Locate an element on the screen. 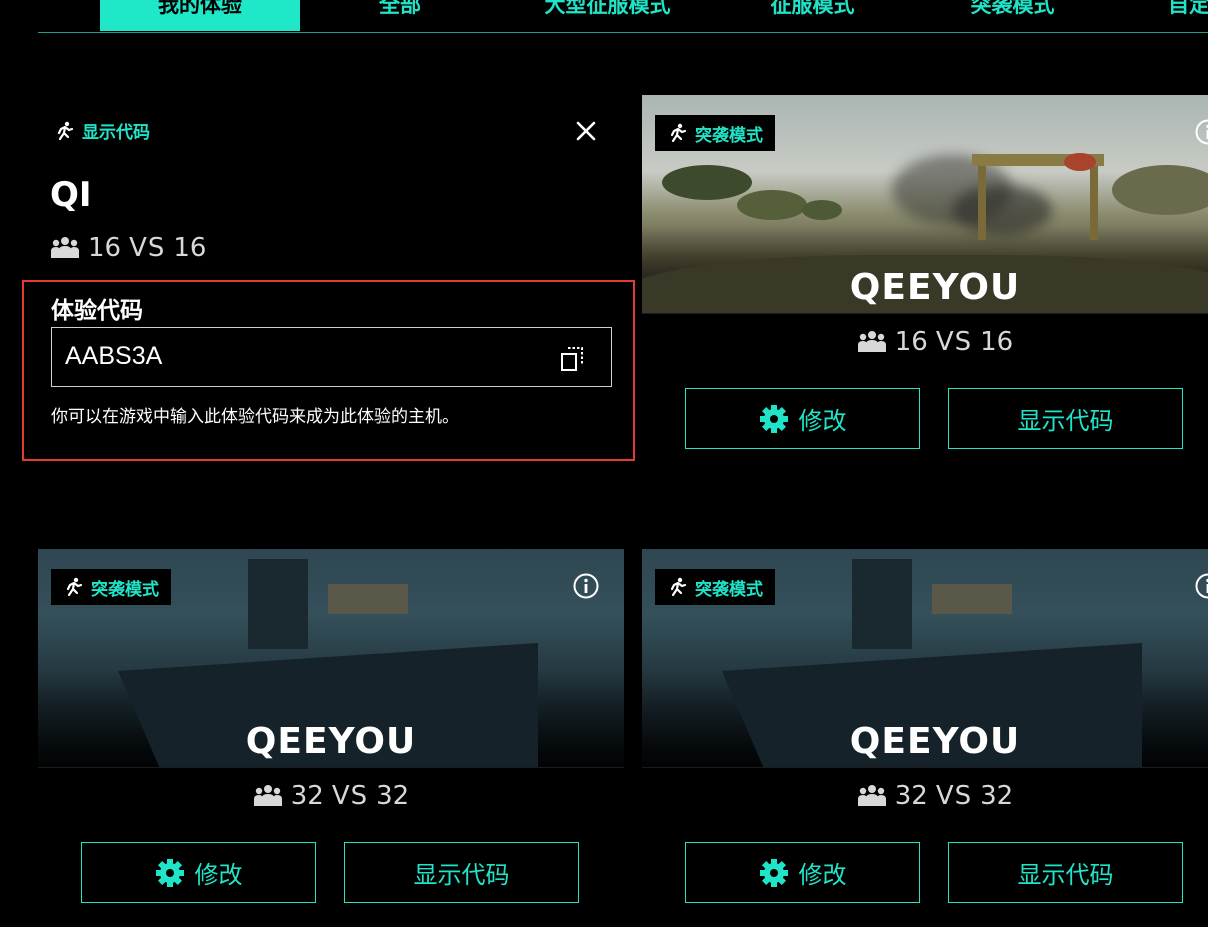 The height and width of the screenshot is (927, 1208). scenery-gate is located at coordinates (1038, 196).